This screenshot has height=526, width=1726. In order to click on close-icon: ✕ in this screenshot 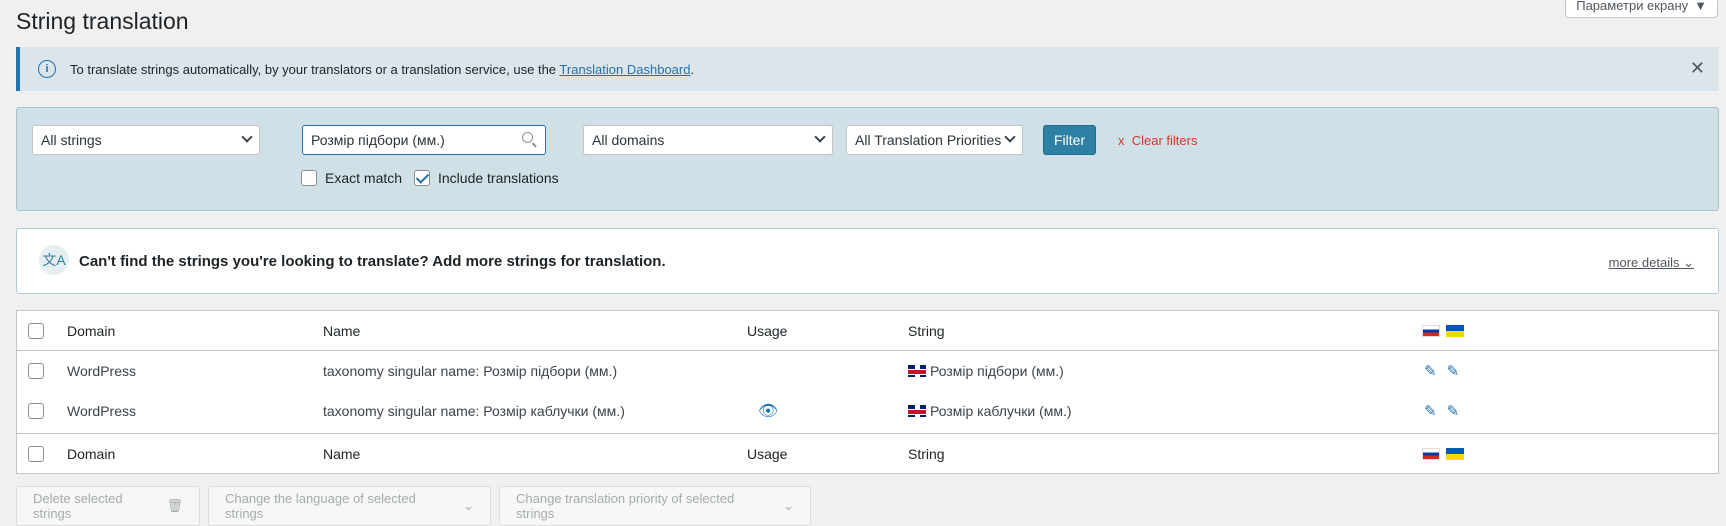, I will do `click(1697, 68)`.